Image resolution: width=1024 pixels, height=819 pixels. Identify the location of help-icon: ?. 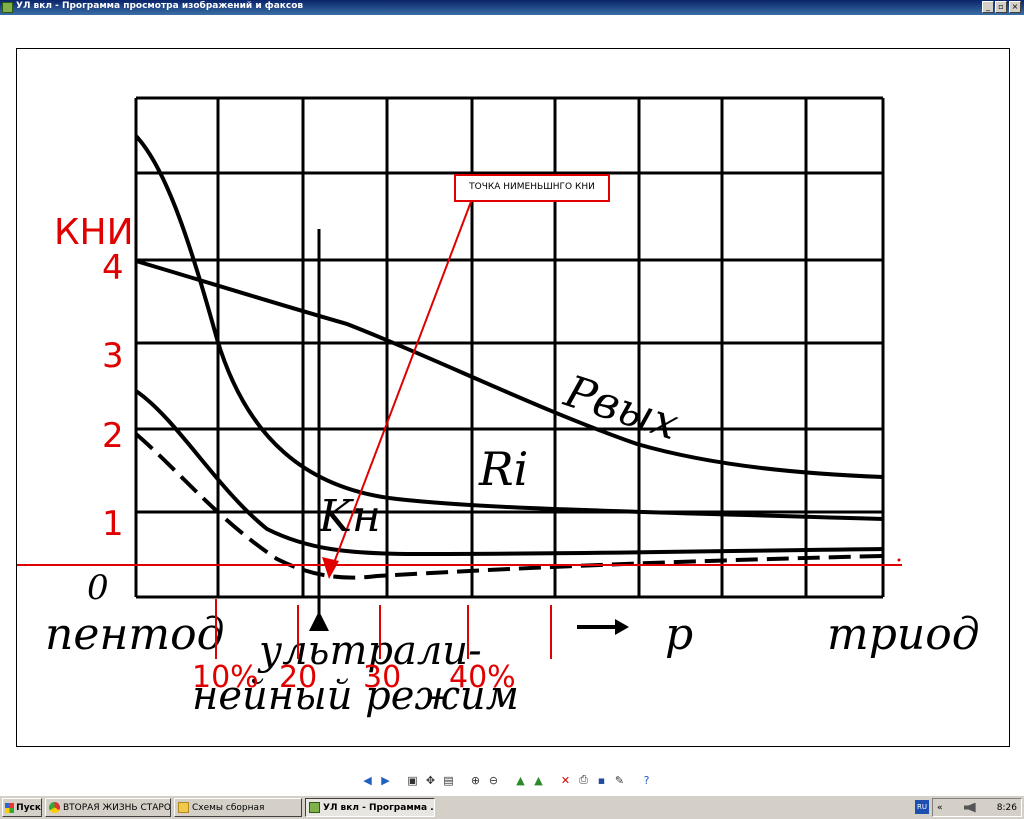
(646, 780).